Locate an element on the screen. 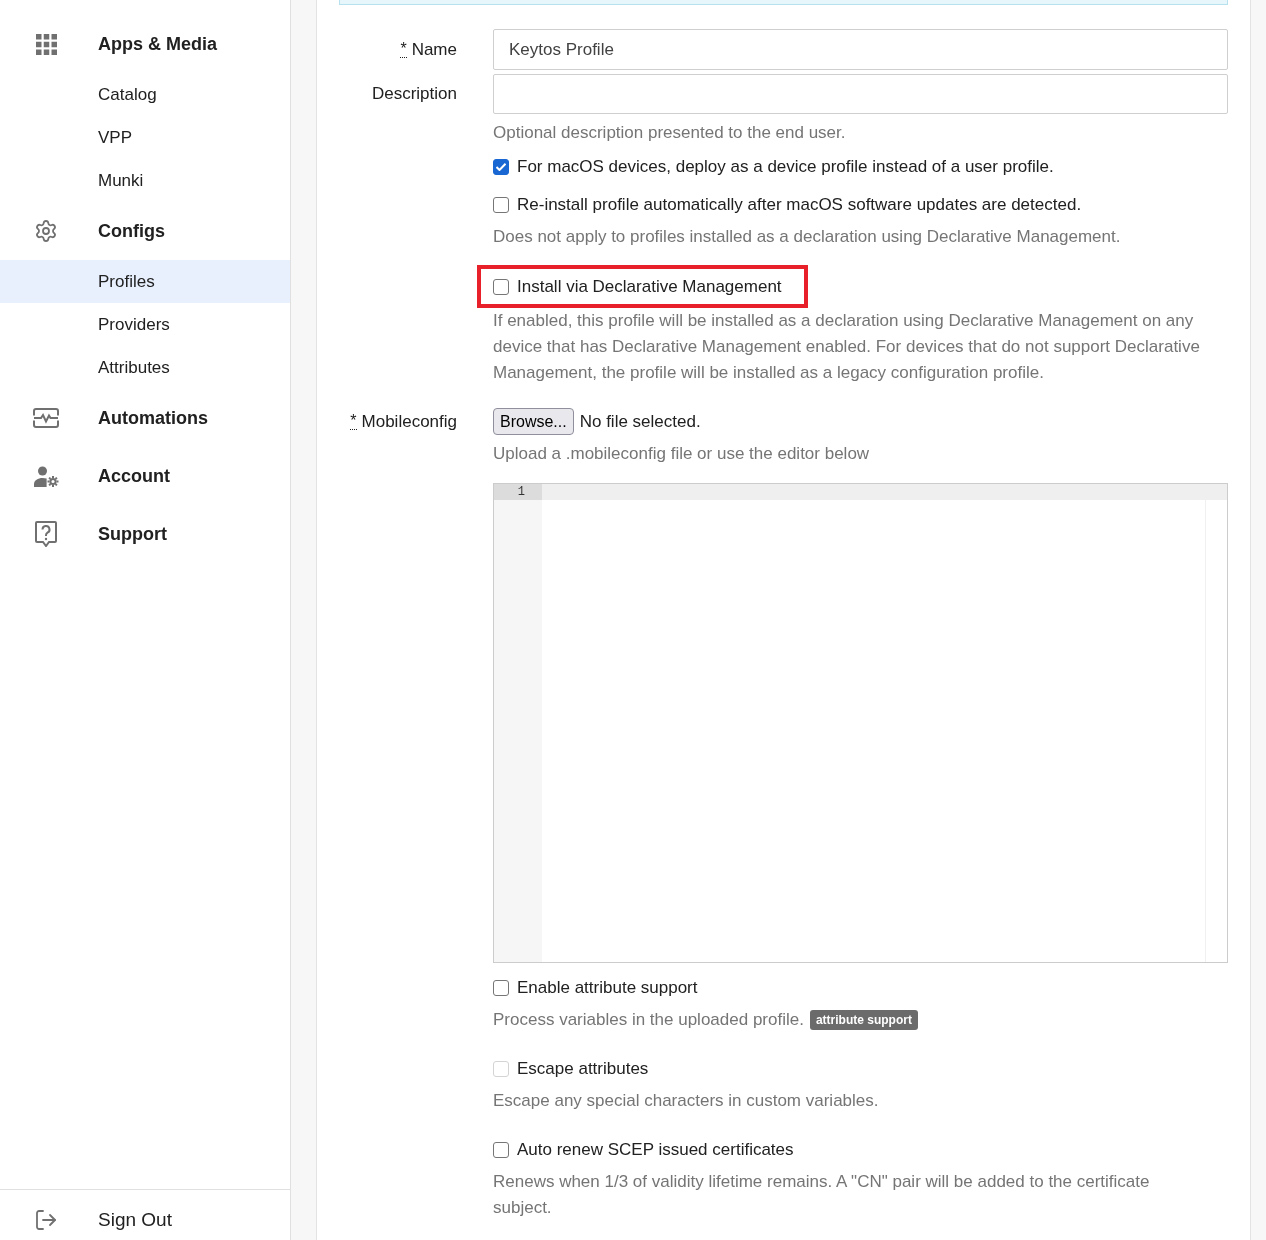 This screenshot has width=1266, height=1240. field-label: Description is located at coordinates (414, 94).